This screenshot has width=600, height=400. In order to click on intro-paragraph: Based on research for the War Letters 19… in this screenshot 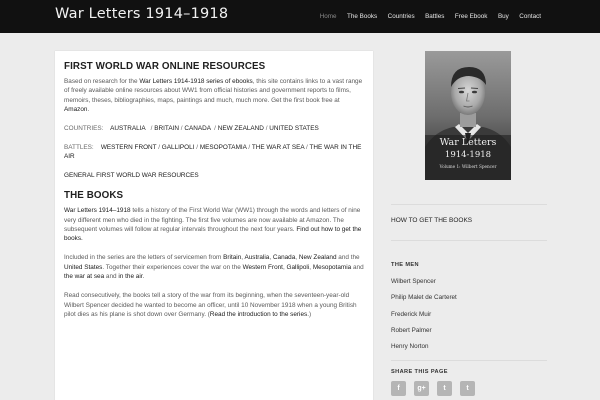, I will do `click(214, 96)`.